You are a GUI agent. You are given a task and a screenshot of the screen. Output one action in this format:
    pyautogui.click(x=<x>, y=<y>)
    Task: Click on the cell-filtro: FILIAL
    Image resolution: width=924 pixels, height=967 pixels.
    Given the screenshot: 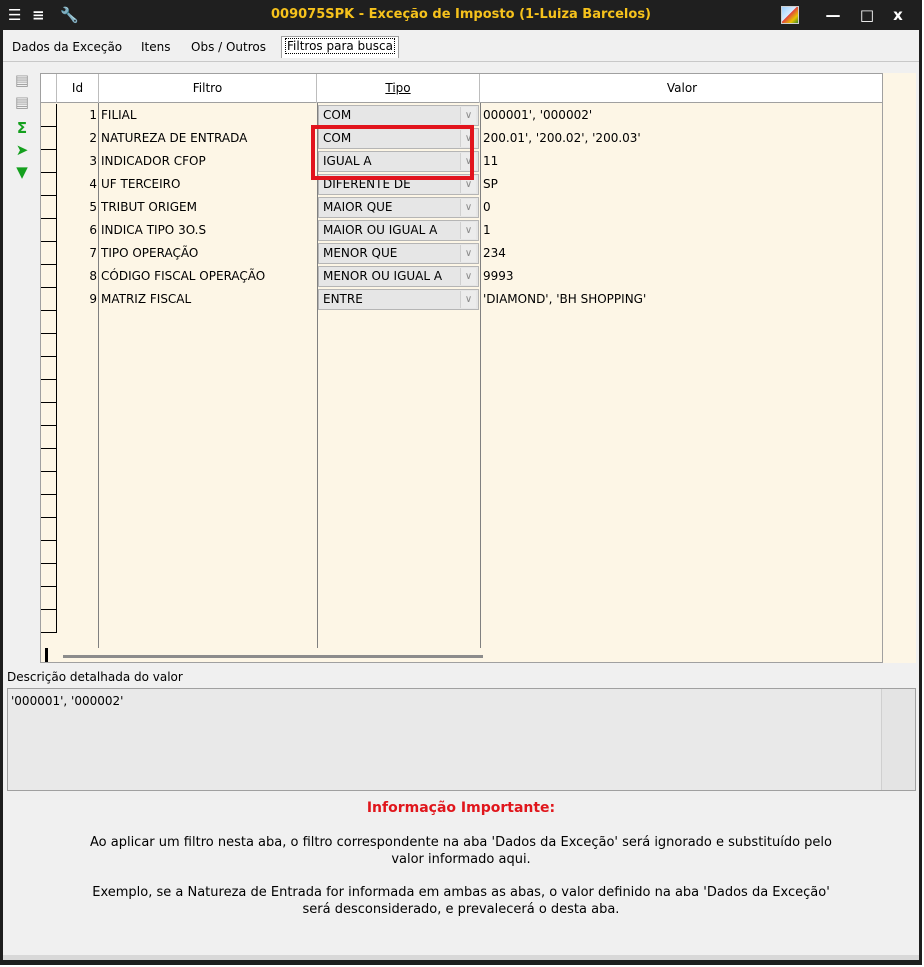 What is the action you would take?
    pyautogui.click(x=208, y=115)
    